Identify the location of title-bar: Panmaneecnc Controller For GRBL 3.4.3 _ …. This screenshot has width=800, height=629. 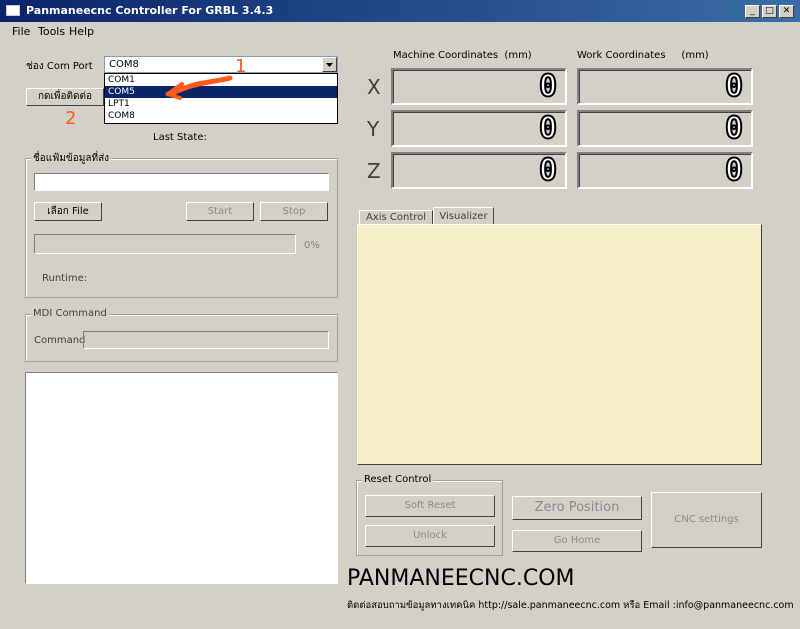
(400, 11).